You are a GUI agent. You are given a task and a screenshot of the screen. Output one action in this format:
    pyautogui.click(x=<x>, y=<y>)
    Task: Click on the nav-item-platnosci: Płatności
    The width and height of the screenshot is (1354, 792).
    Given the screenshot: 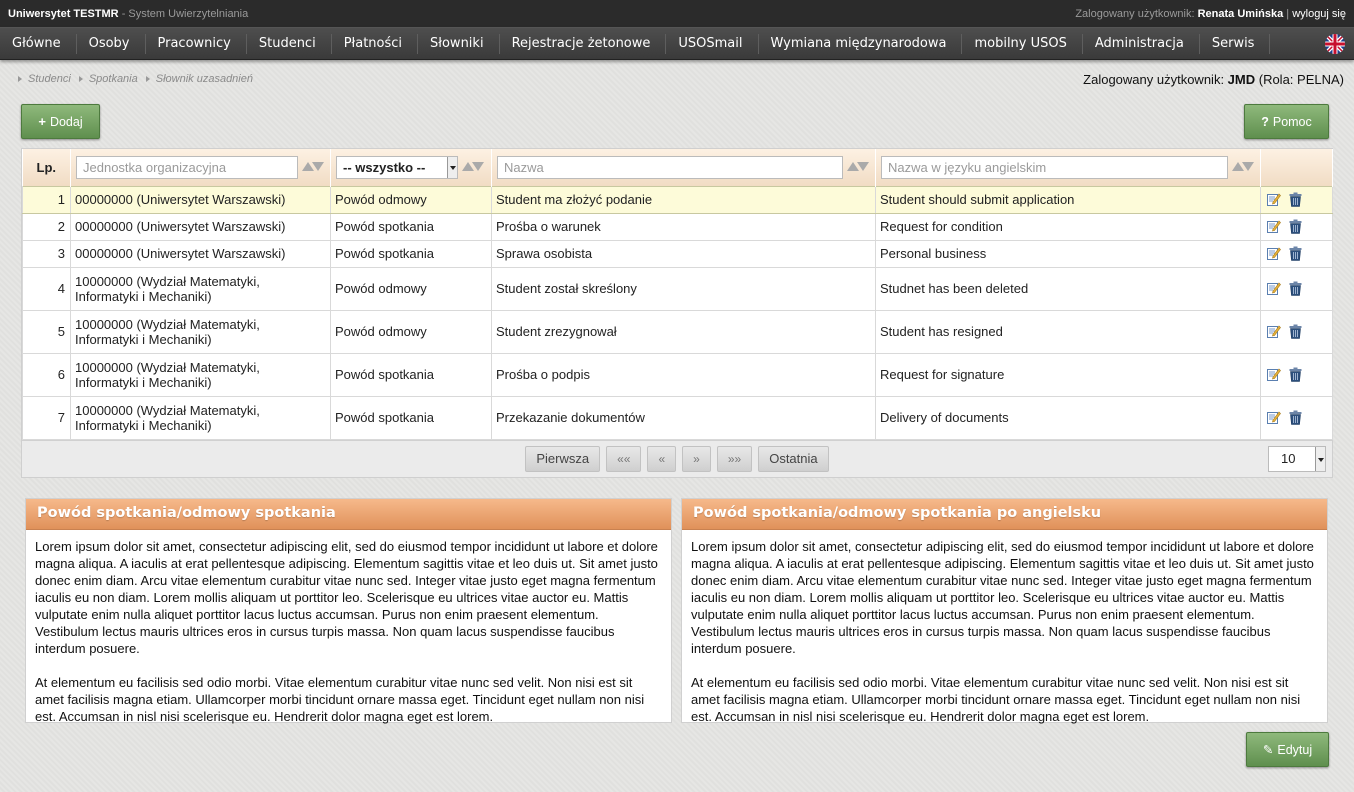 What is the action you would take?
    pyautogui.click(x=375, y=43)
    